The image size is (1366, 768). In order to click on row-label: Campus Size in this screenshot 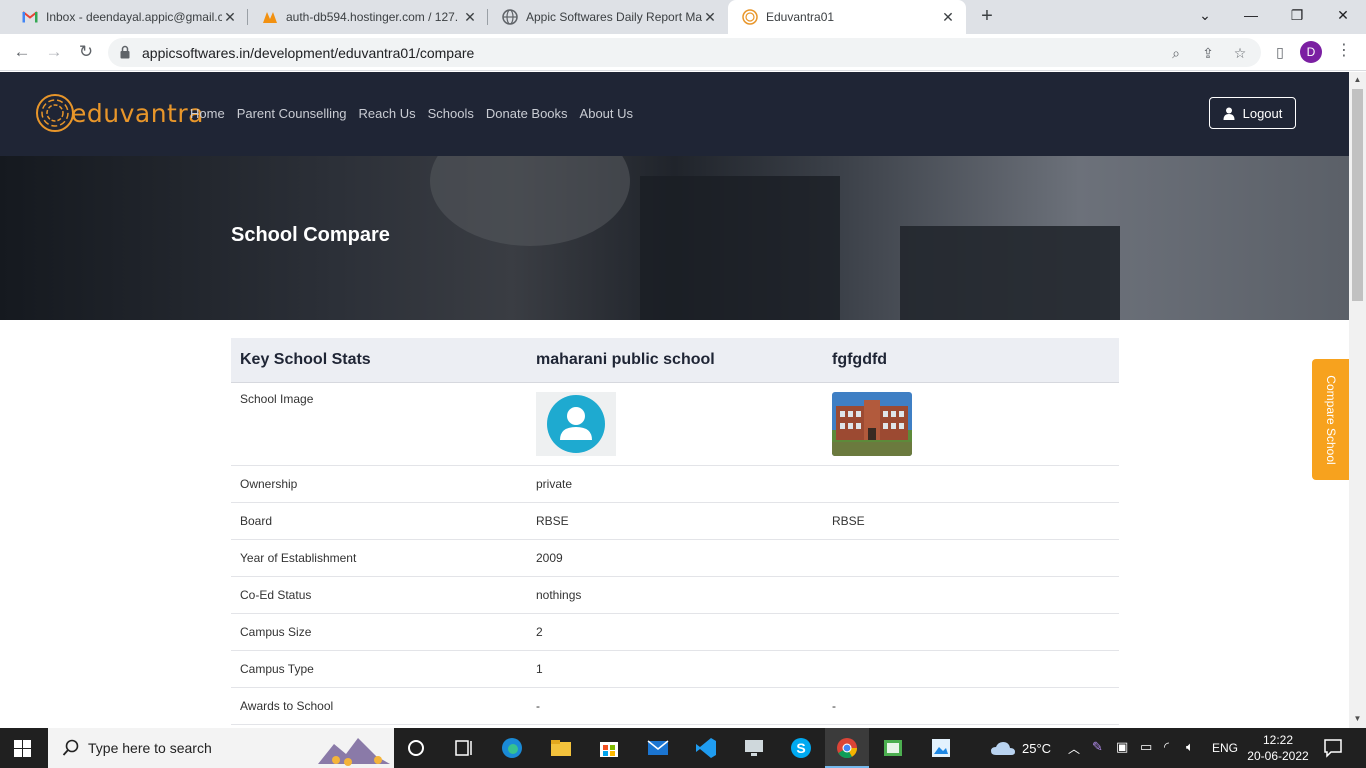, I will do `click(379, 632)`.